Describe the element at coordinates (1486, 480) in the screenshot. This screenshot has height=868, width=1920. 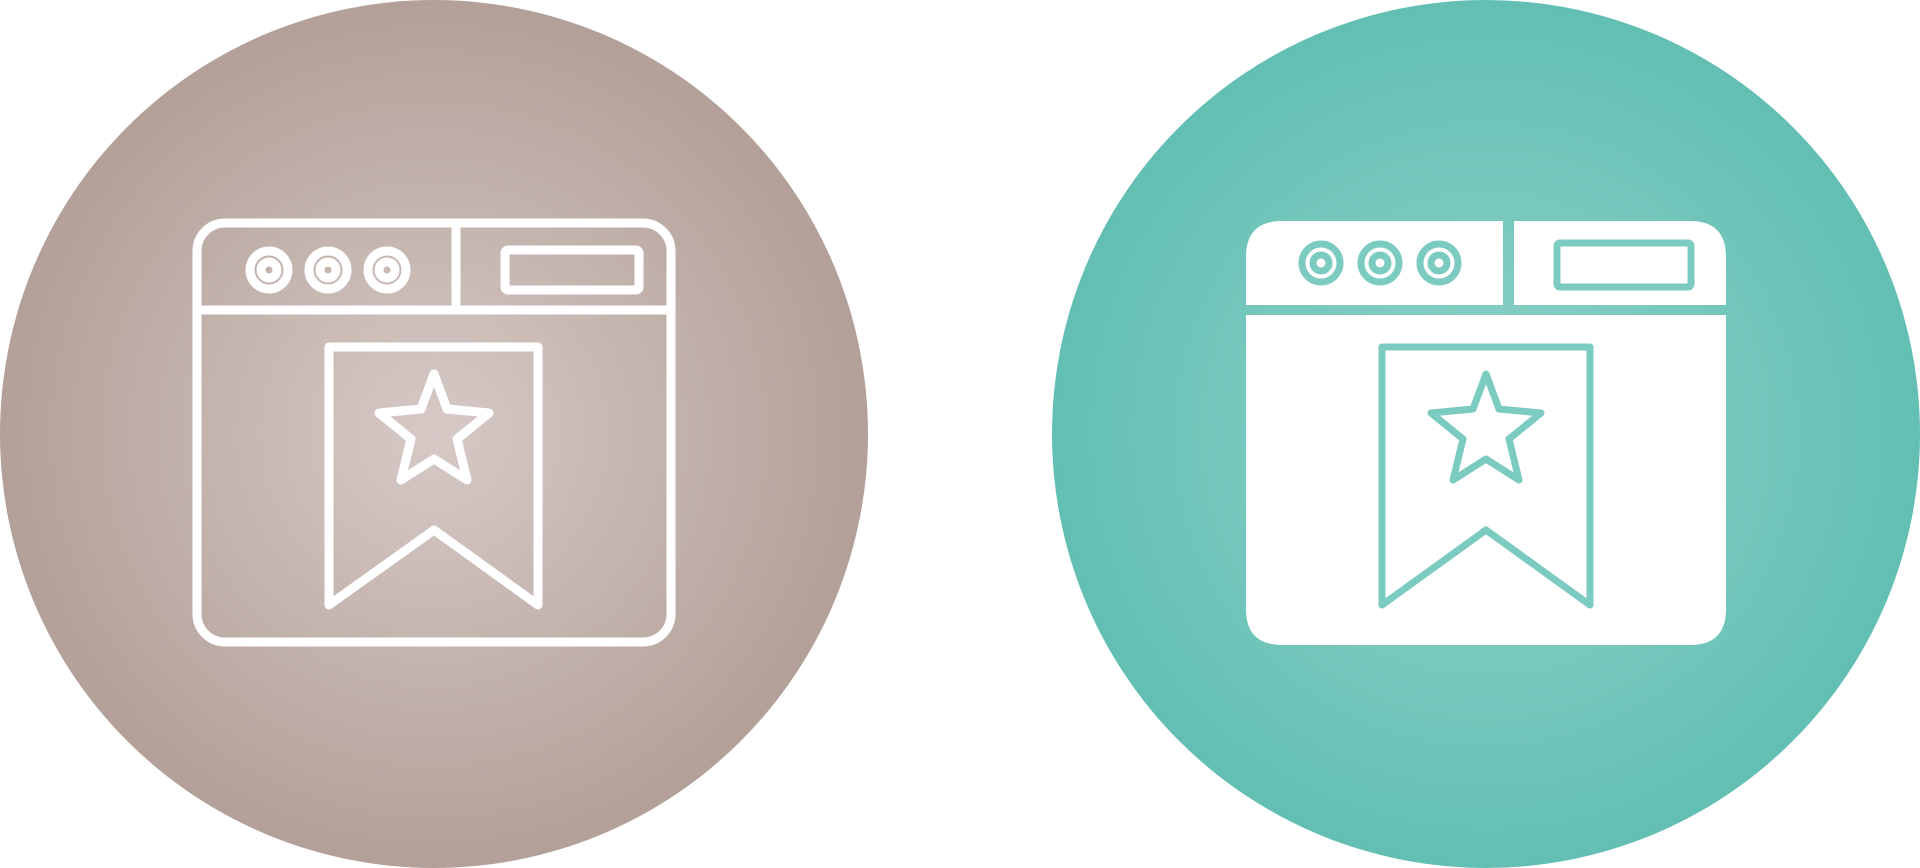
I see `browser-window-body` at that location.